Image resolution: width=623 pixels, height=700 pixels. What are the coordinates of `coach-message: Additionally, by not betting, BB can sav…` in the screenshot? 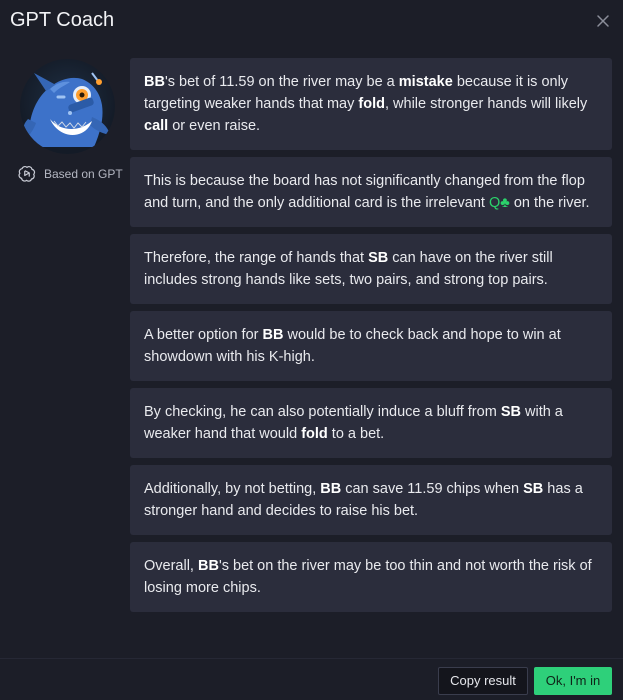 It's located at (371, 500).